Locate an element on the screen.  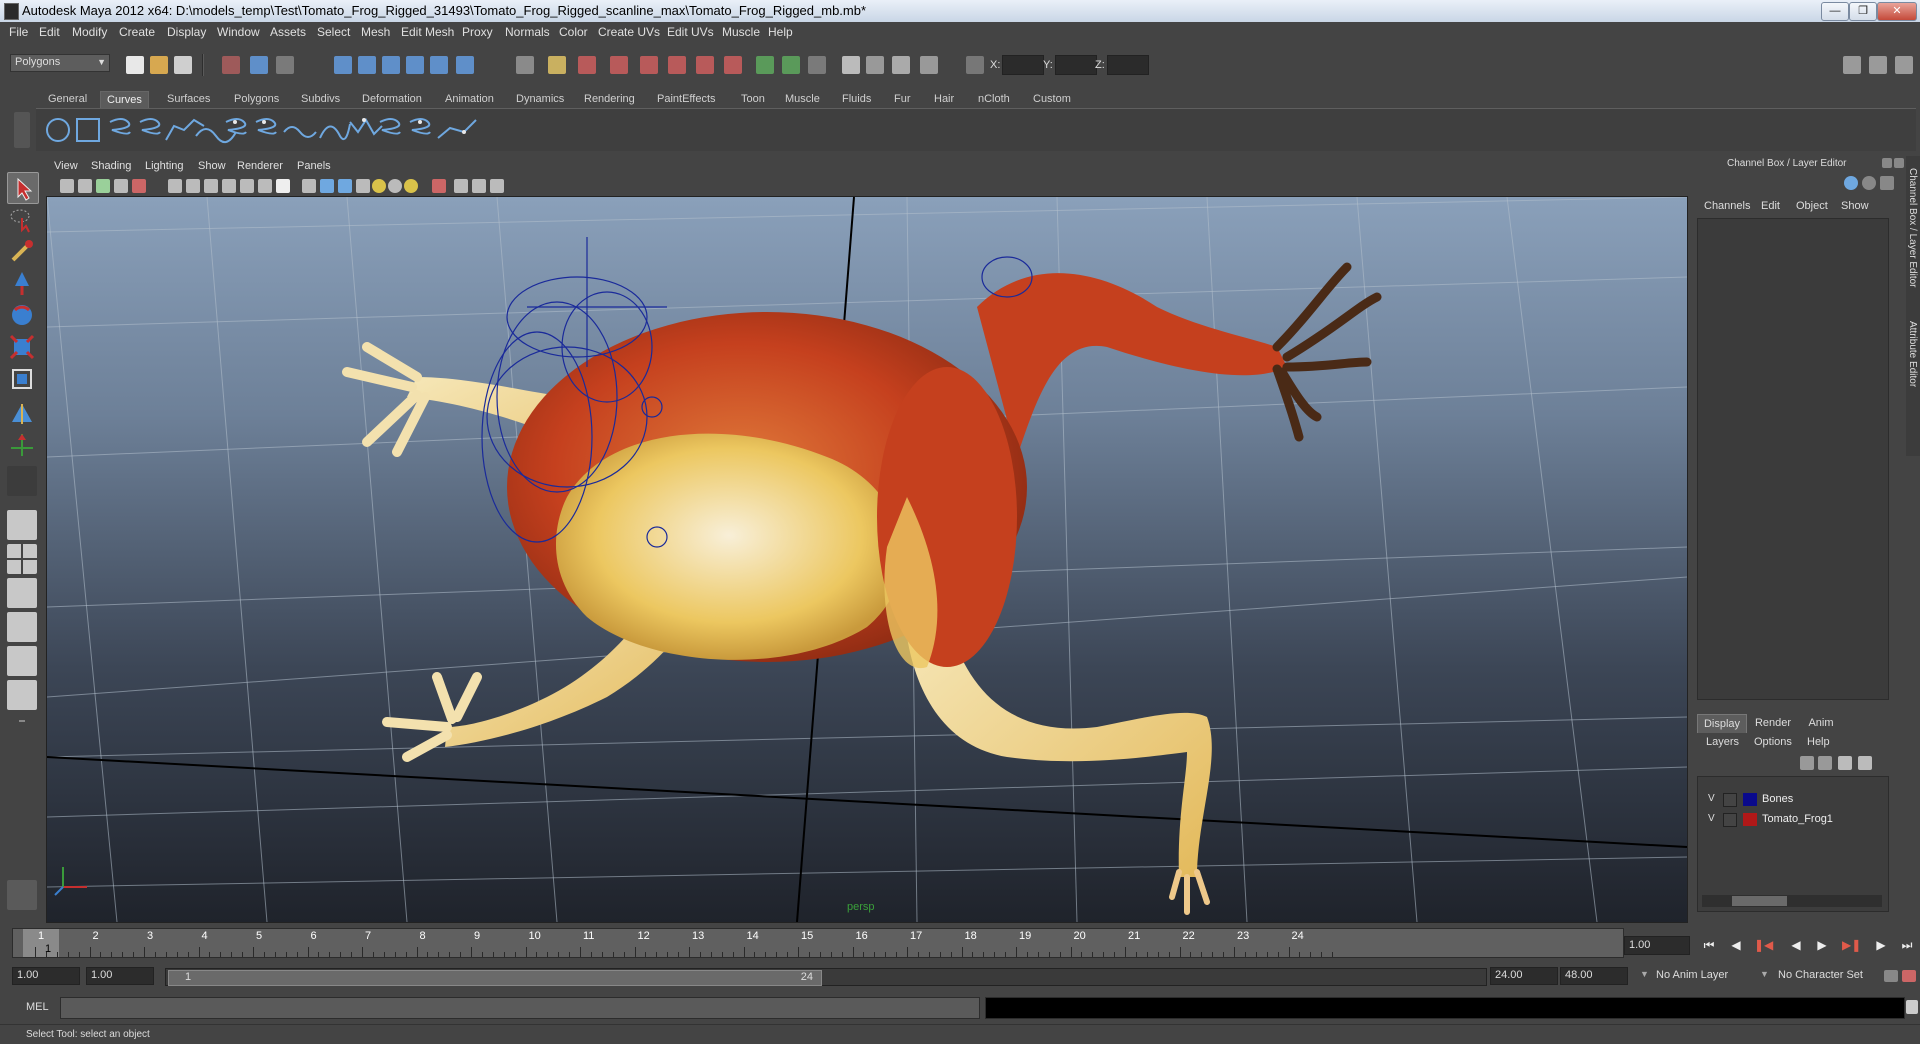
layer-row-tomato-frog1: V Tomato_Frog1 is located at coordinates (1793, 820).